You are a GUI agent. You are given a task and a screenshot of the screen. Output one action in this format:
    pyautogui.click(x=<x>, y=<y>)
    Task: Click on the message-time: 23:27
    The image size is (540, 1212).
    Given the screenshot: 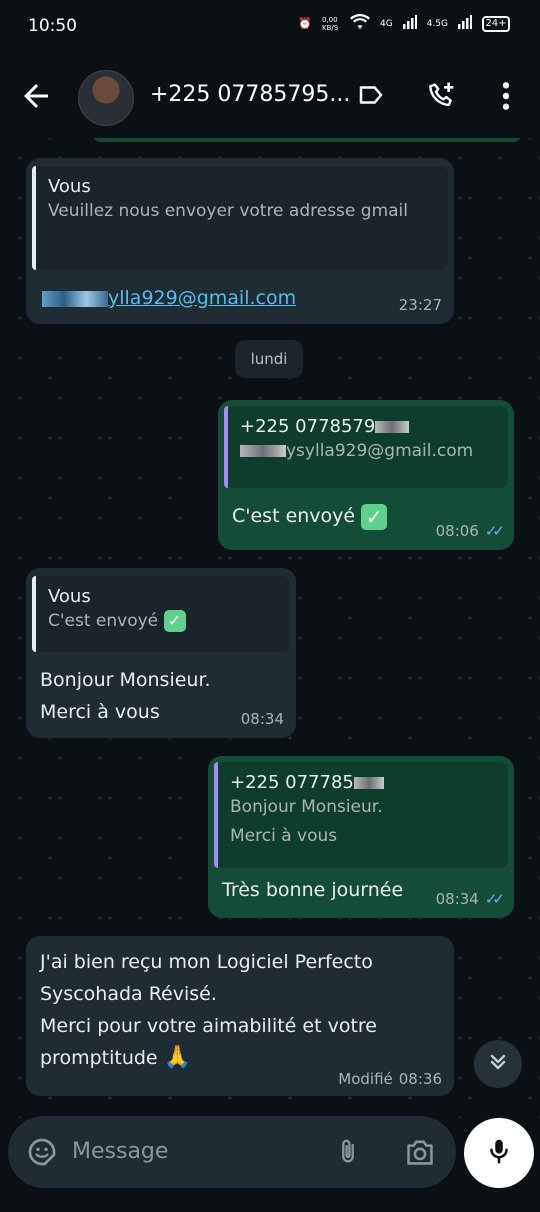 What is the action you would take?
    pyautogui.click(x=420, y=305)
    